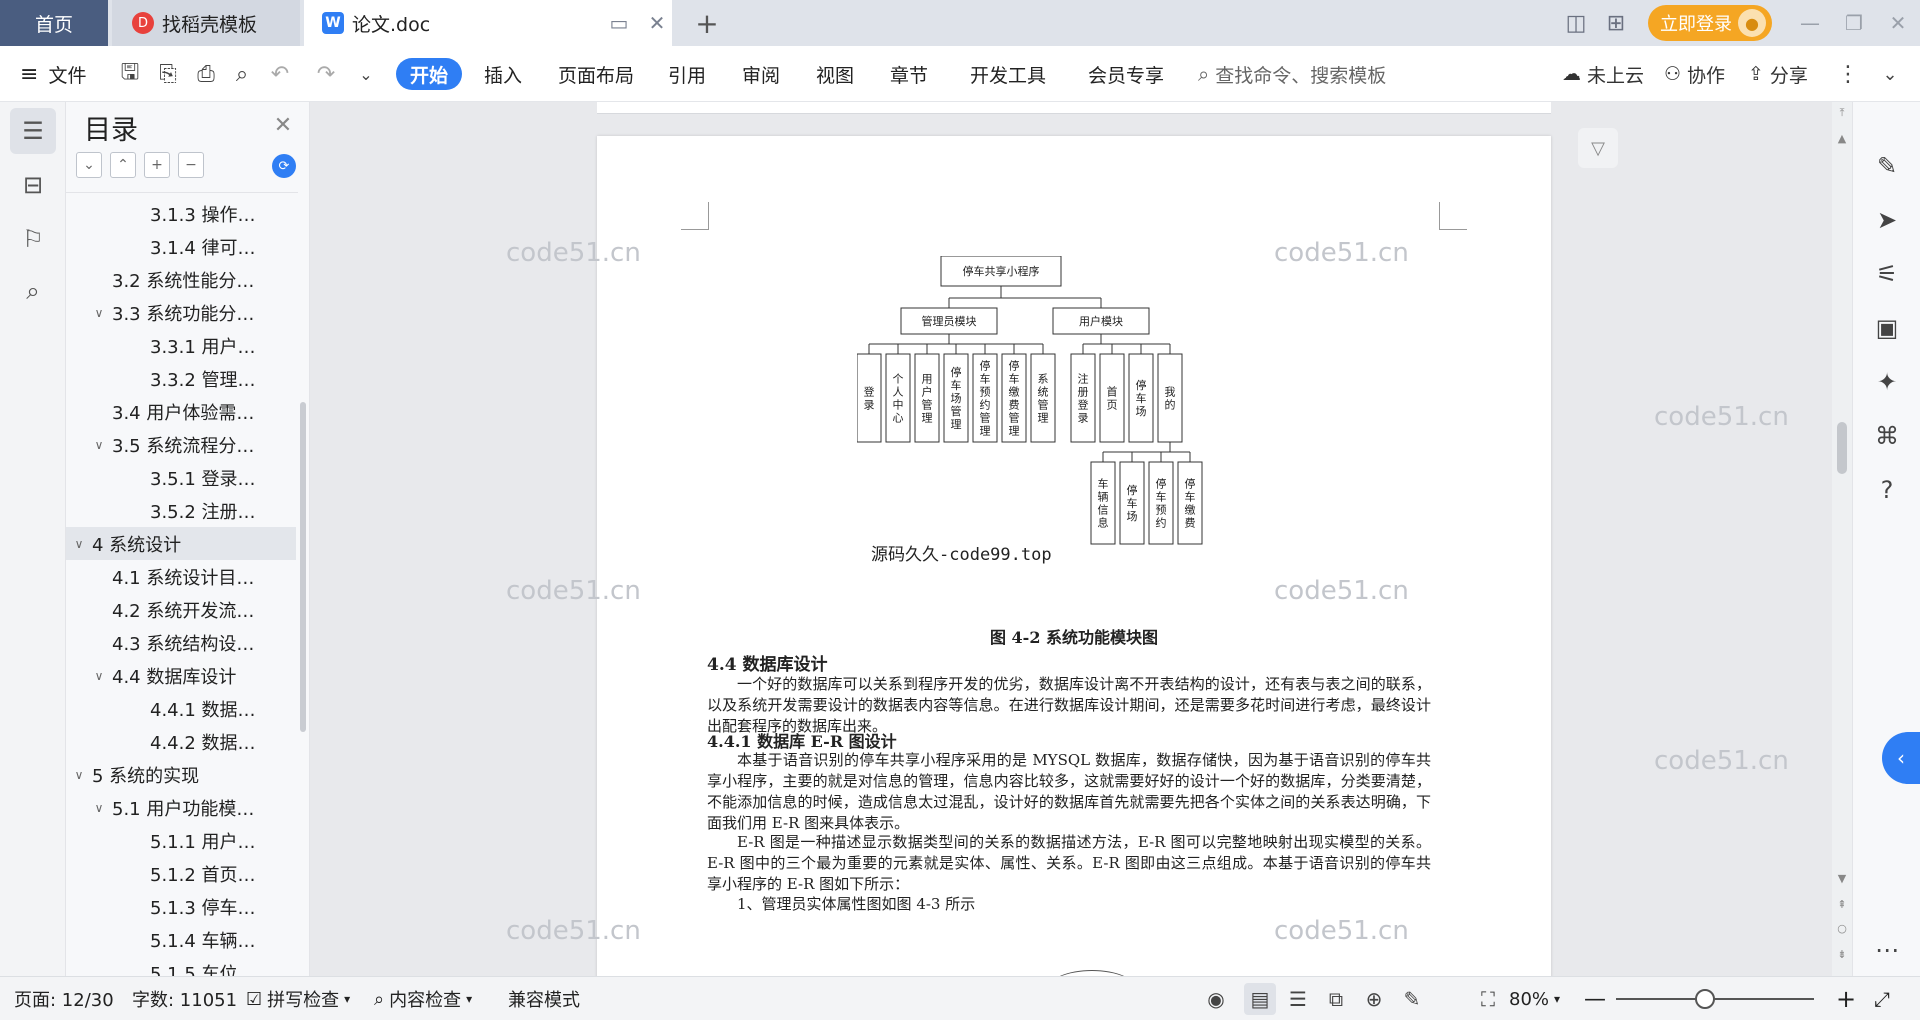 This screenshot has height=1020, width=1920. Describe the element at coordinates (366, 74) in the screenshot. I see `quick-access-dropdown-icon: ⌄` at that location.